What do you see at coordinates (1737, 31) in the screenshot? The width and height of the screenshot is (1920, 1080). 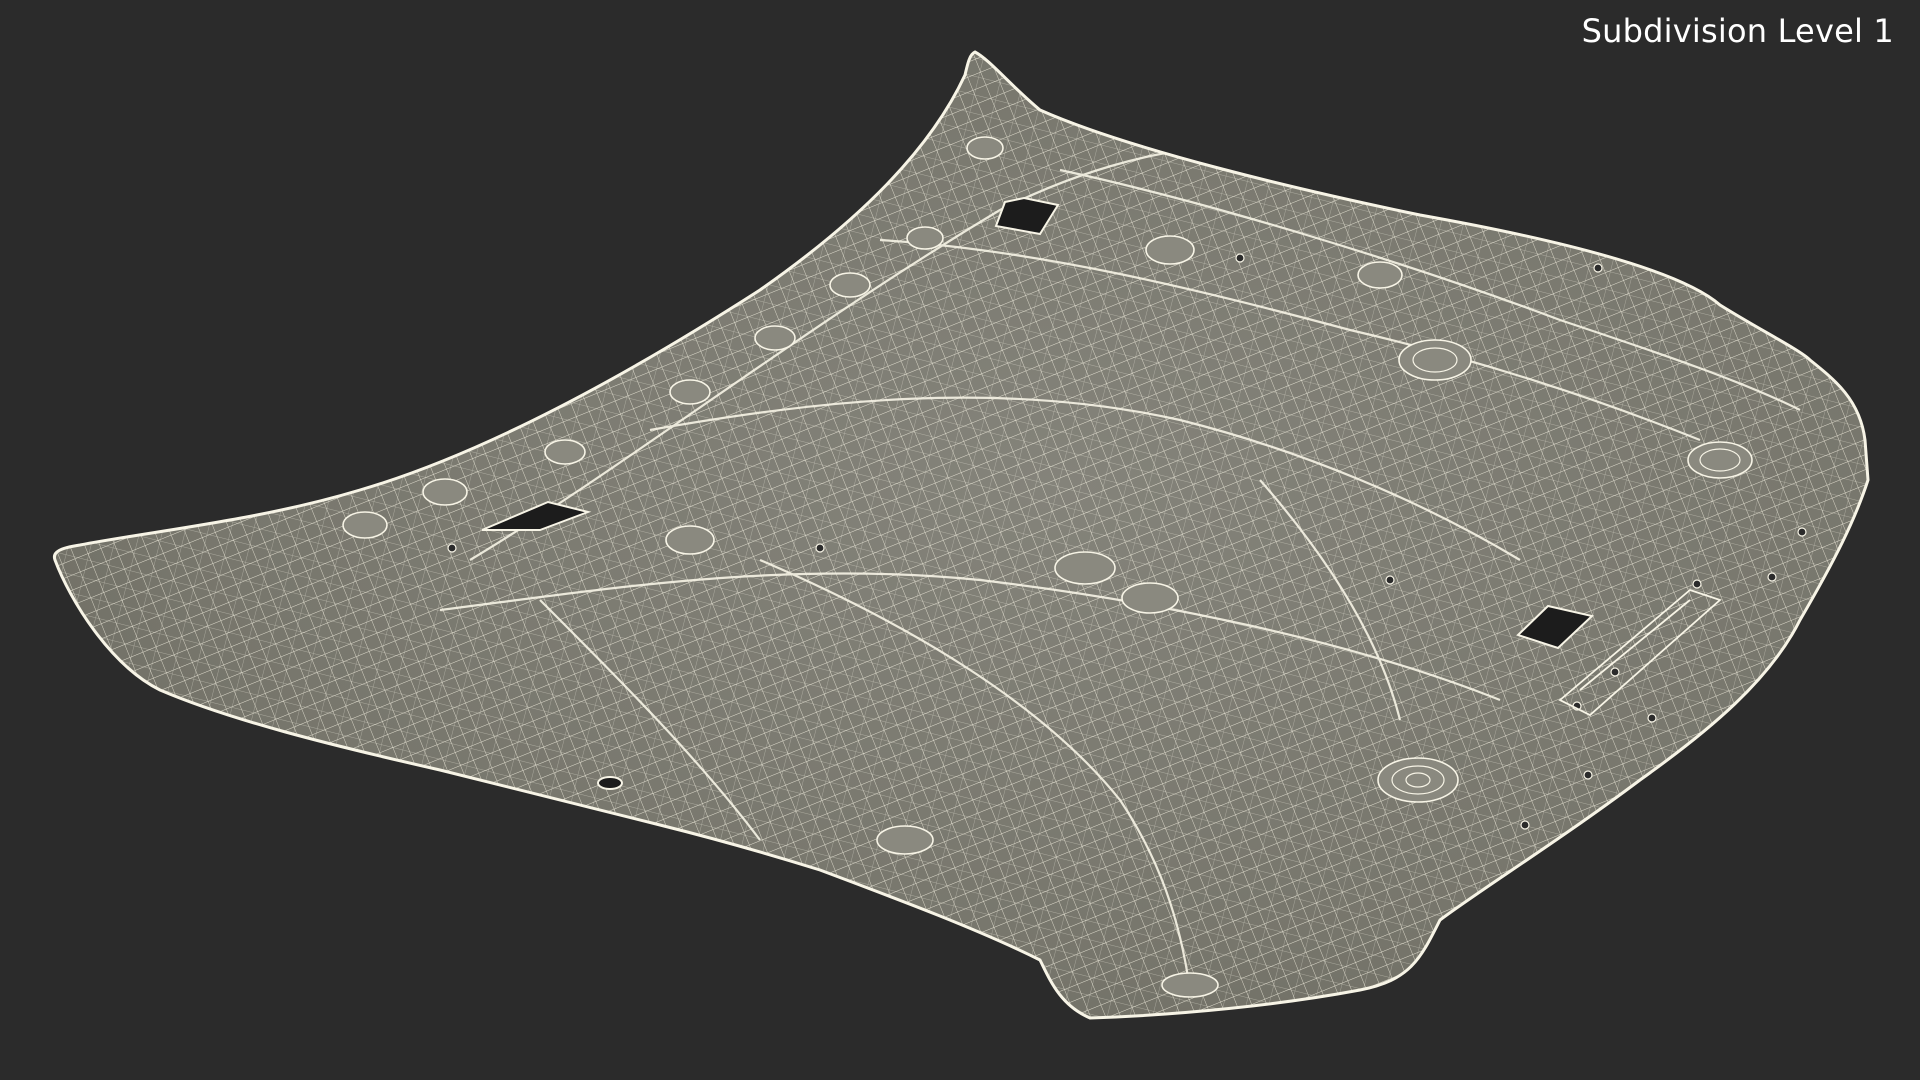 I see `subdivision-level-label: Subdivision Level 1` at bounding box center [1737, 31].